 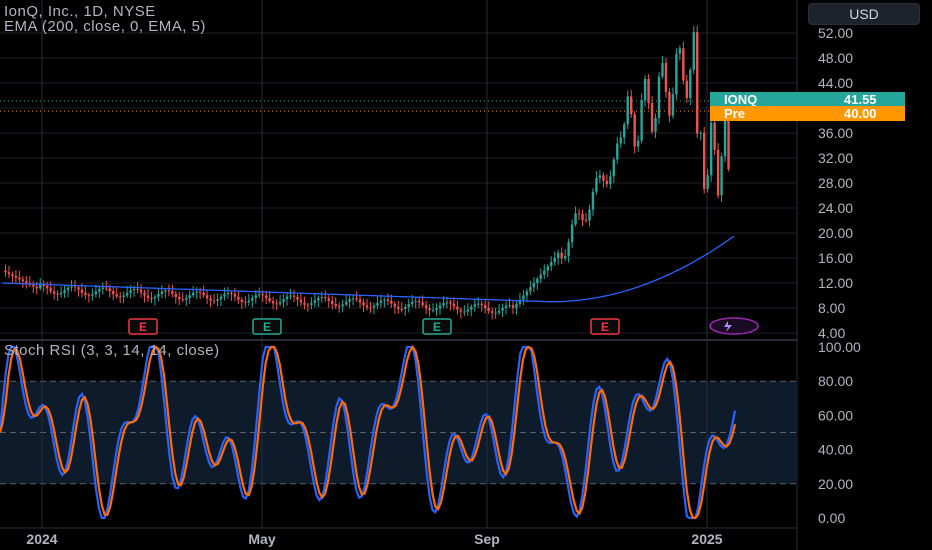 What do you see at coordinates (734, 113) in the screenshot?
I see `premarket-label: Pre` at bounding box center [734, 113].